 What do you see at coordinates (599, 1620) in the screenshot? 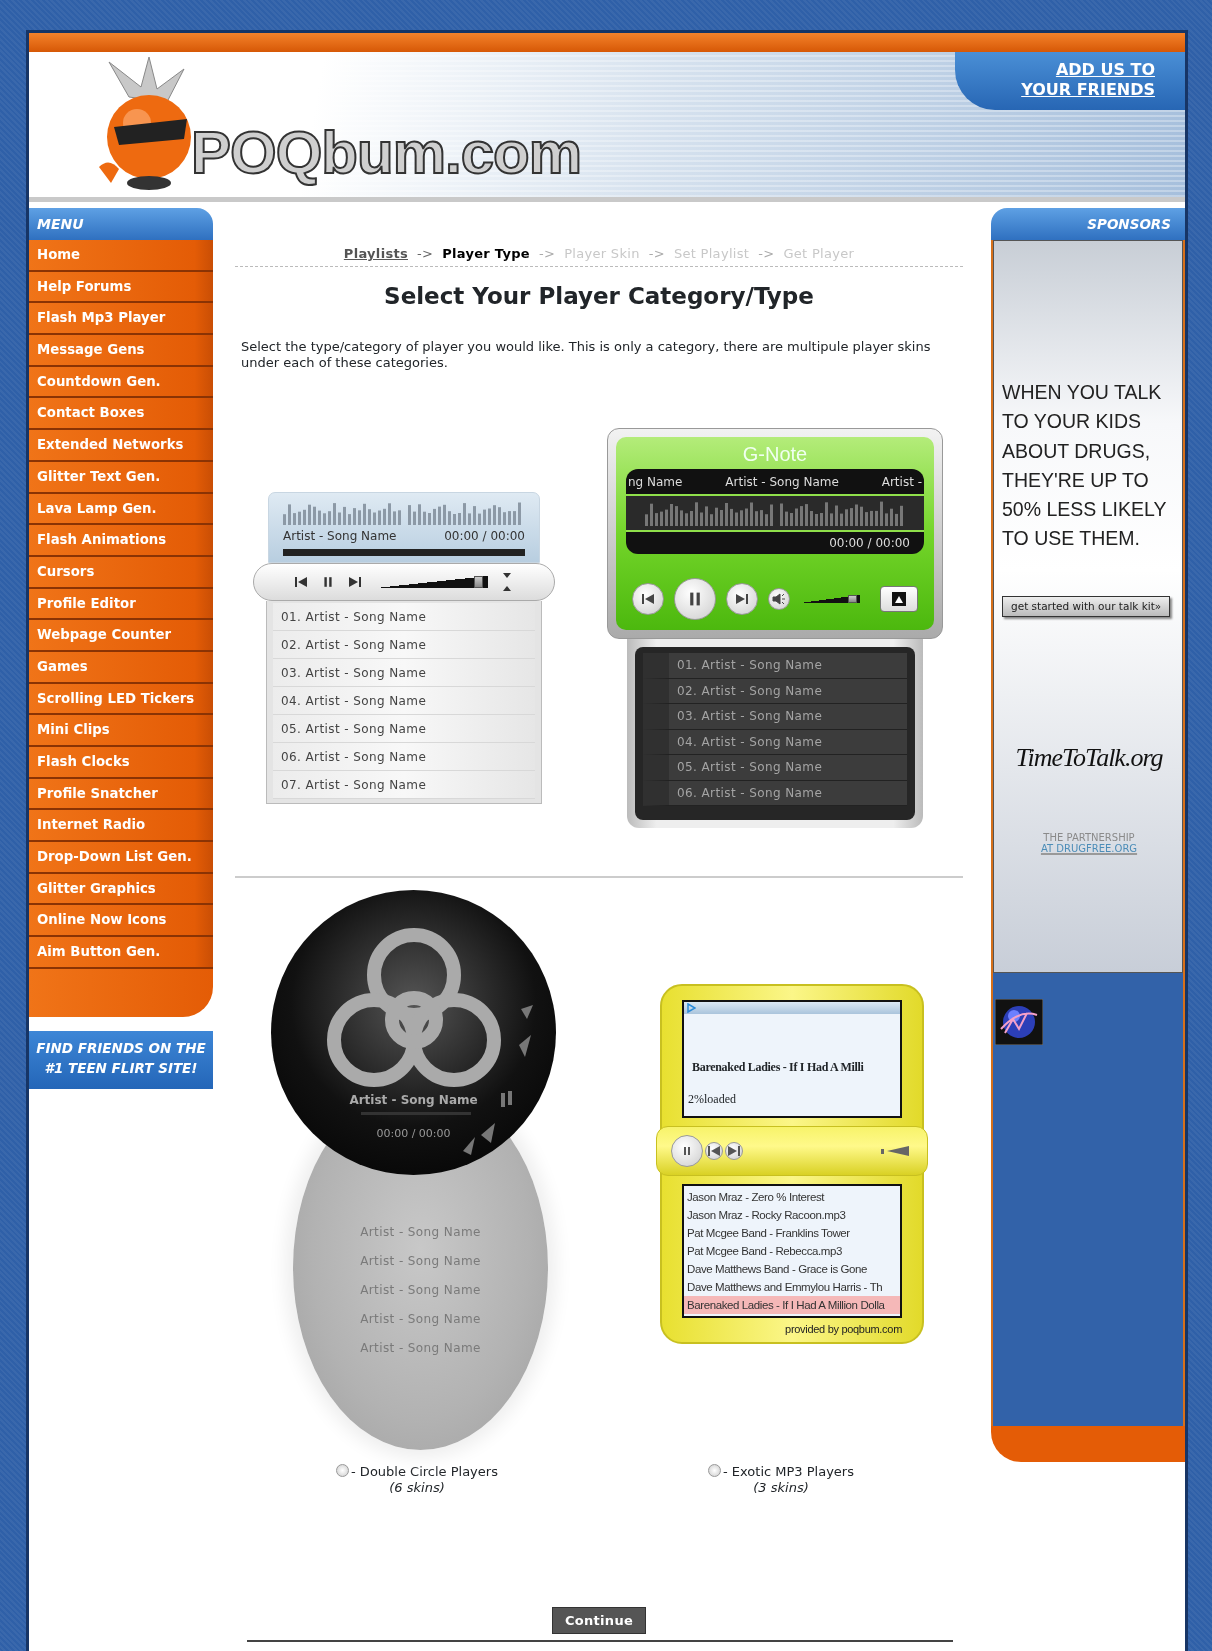
I see `continue-button: Continue` at bounding box center [599, 1620].